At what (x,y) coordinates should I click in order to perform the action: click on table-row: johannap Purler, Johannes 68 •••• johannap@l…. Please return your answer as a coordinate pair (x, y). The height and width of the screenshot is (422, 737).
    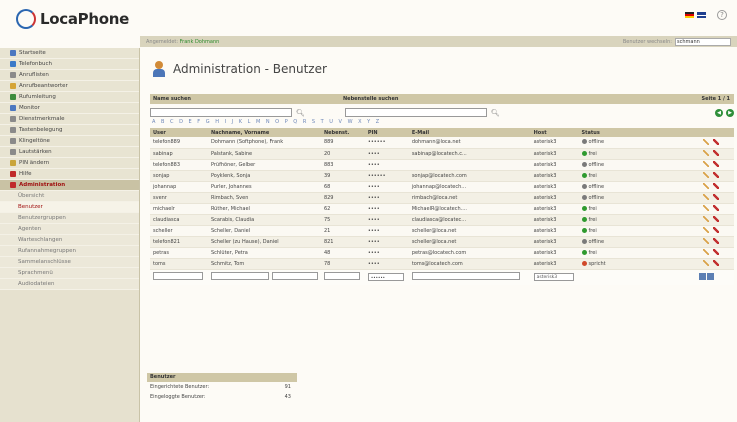
    Looking at the image, I should click on (442, 187).